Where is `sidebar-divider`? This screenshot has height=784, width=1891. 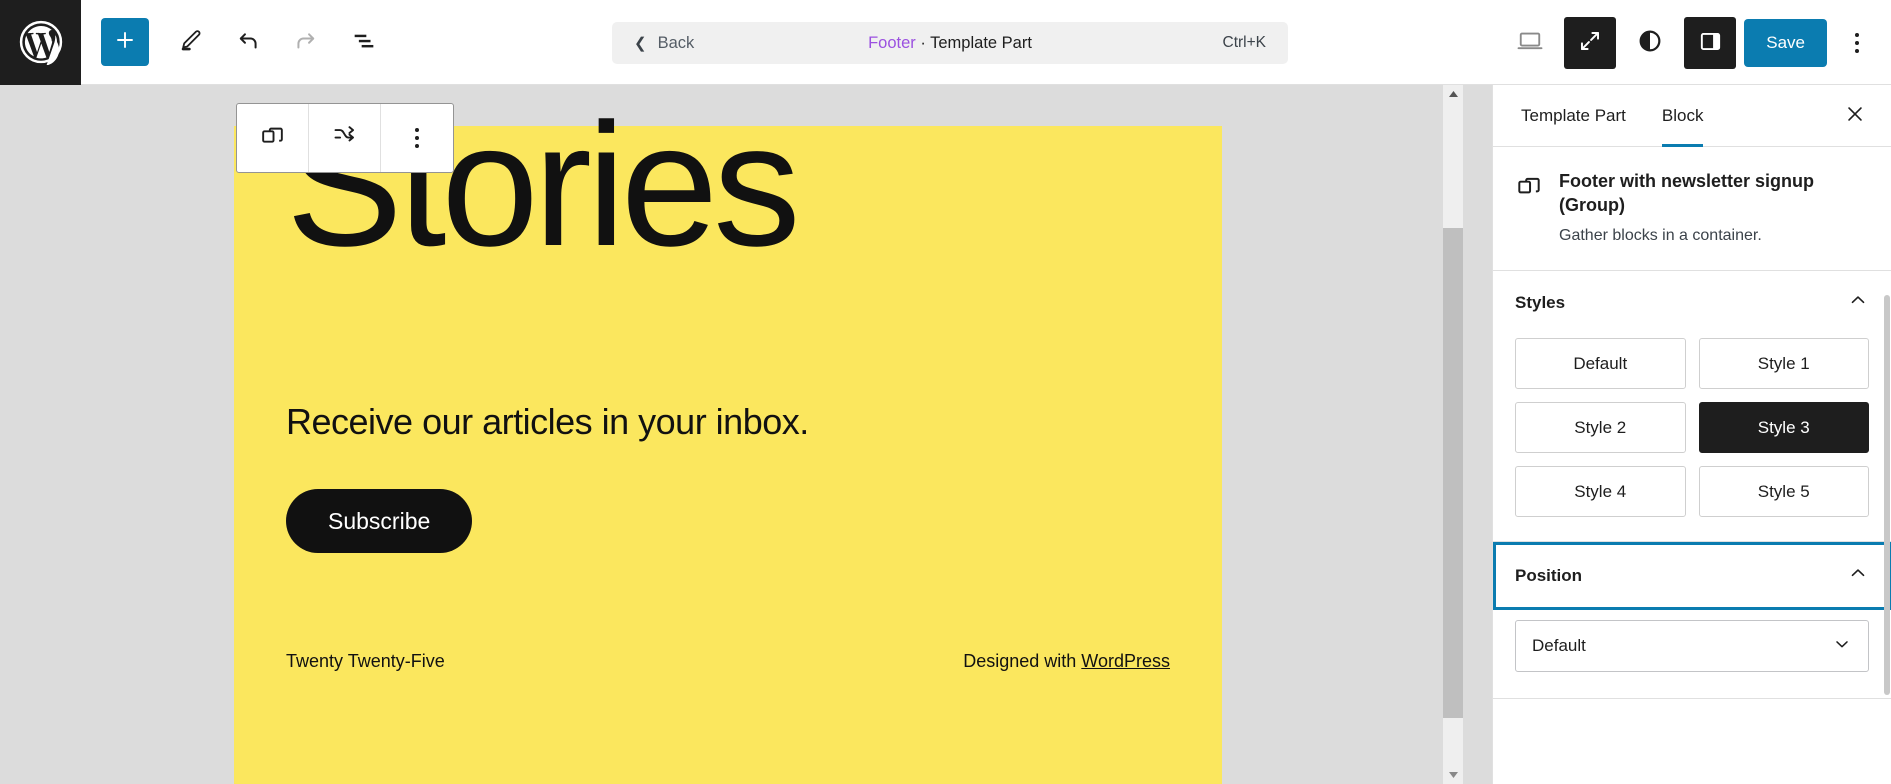
sidebar-divider is located at coordinates (1692, 699).